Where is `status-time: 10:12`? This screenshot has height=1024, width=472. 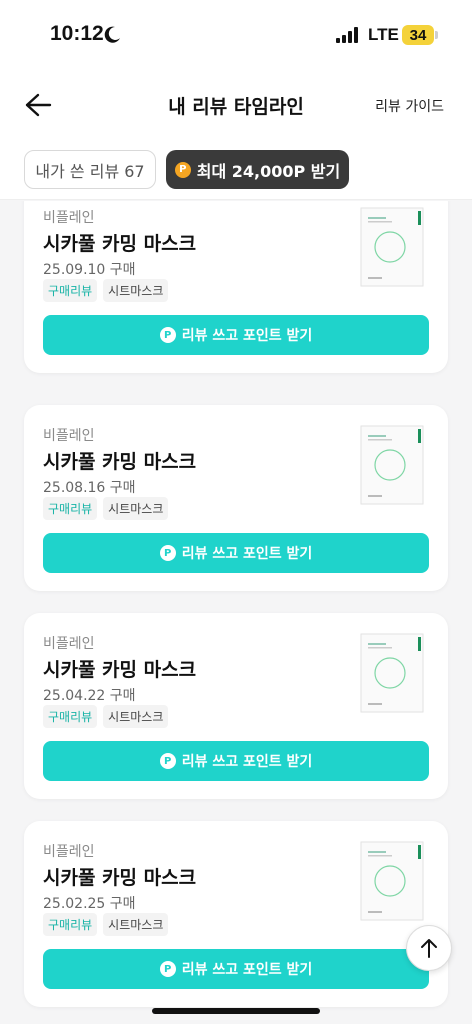
status-time: 10:12 is located at coordinates (77, 33).